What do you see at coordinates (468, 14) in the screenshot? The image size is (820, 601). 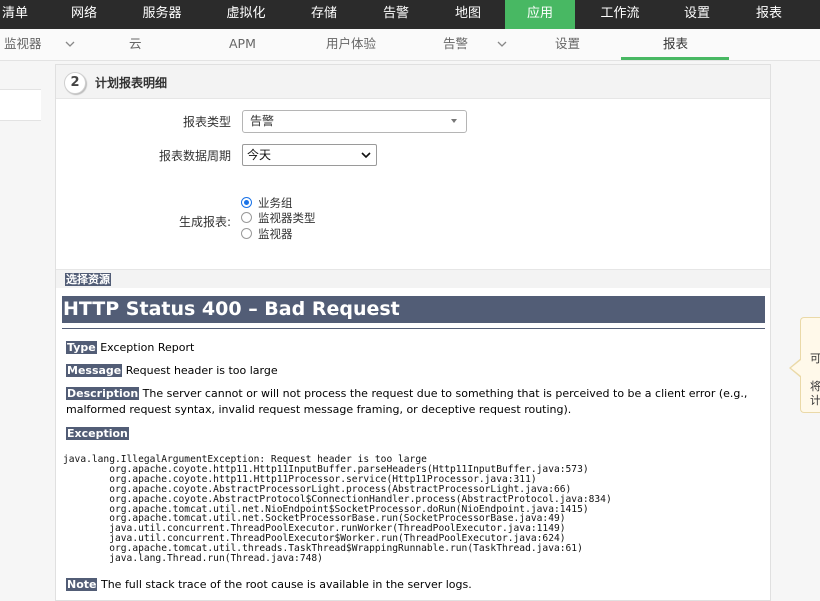 I see `nav-item-maps: 地图` at bounding box center [468, 14].